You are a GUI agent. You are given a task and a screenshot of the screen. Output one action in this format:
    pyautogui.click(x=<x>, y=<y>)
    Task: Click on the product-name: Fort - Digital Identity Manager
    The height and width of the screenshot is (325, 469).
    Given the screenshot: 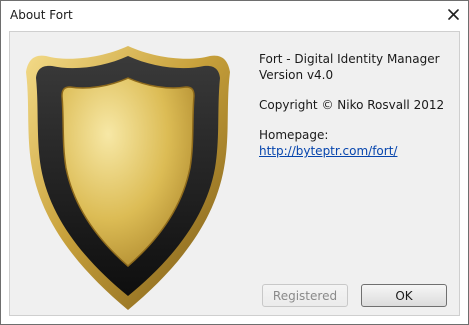 What is the action you would take?
    pyautogui.click(x=349, y=59)
    